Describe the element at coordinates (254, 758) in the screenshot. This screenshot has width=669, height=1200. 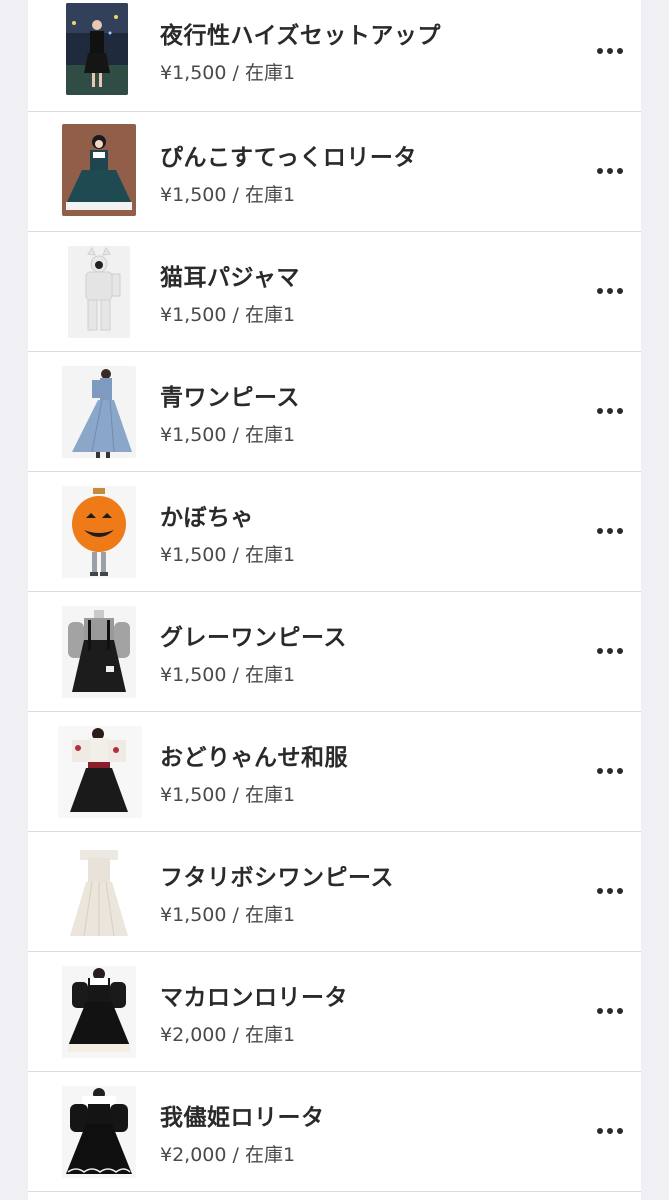
I see `product-name: おどりゃんせ和服` at that location.